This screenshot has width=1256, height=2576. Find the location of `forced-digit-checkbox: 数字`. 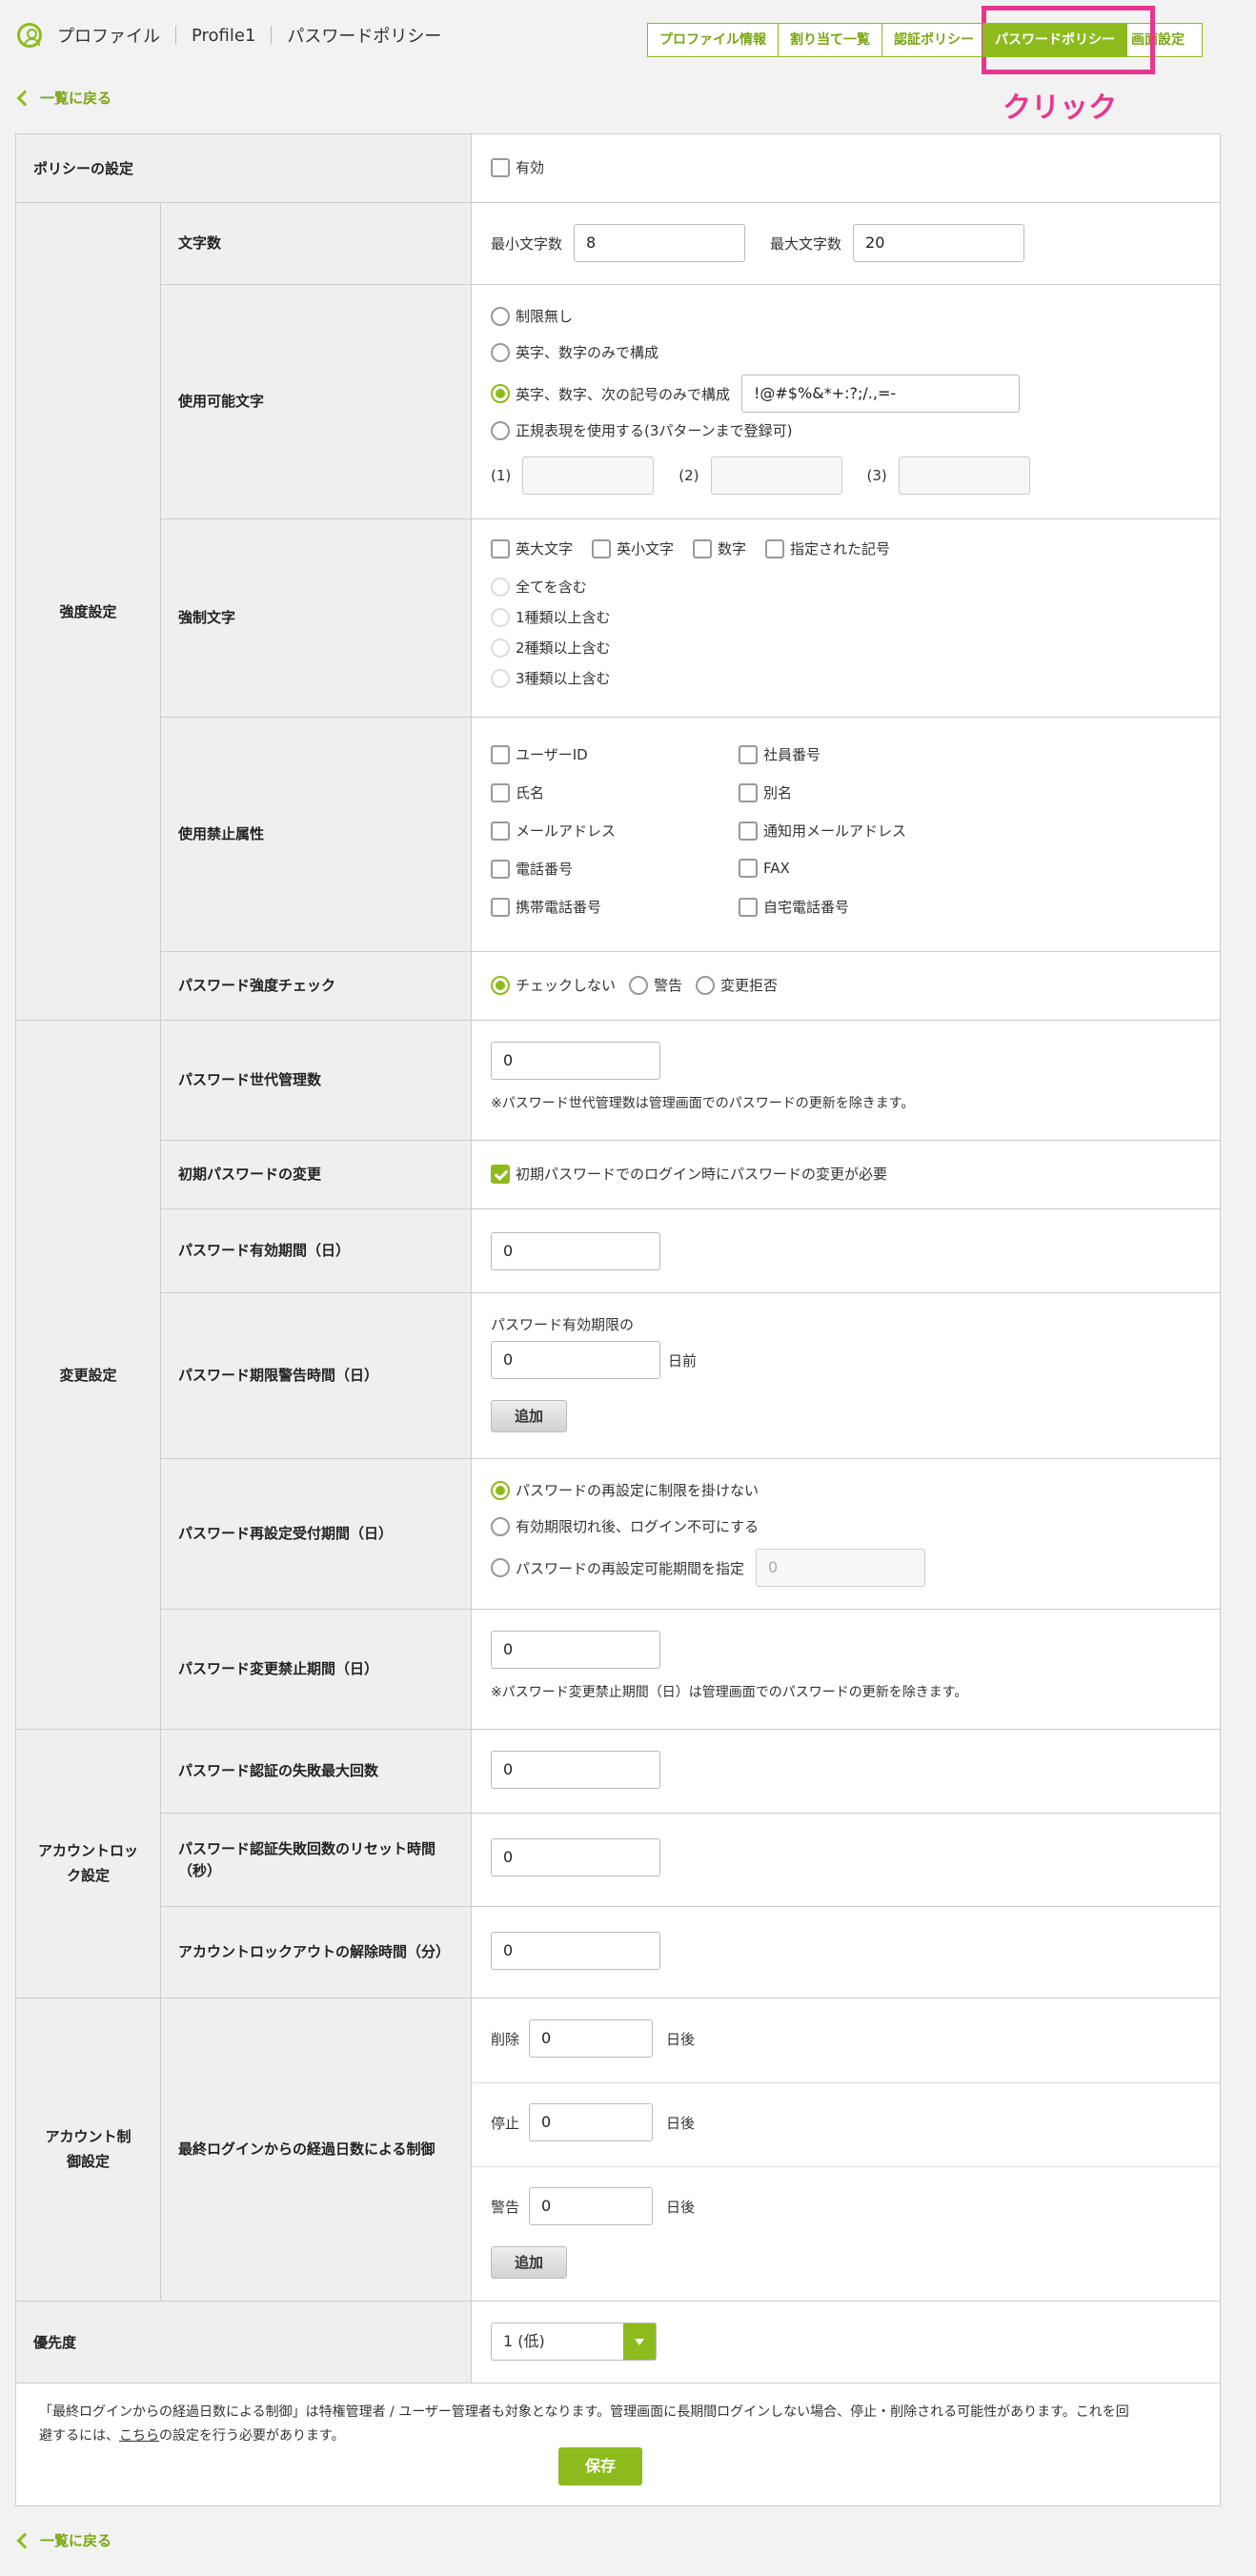

forced-digit-checkbox: 数字 is located at coordinates (719, 548).